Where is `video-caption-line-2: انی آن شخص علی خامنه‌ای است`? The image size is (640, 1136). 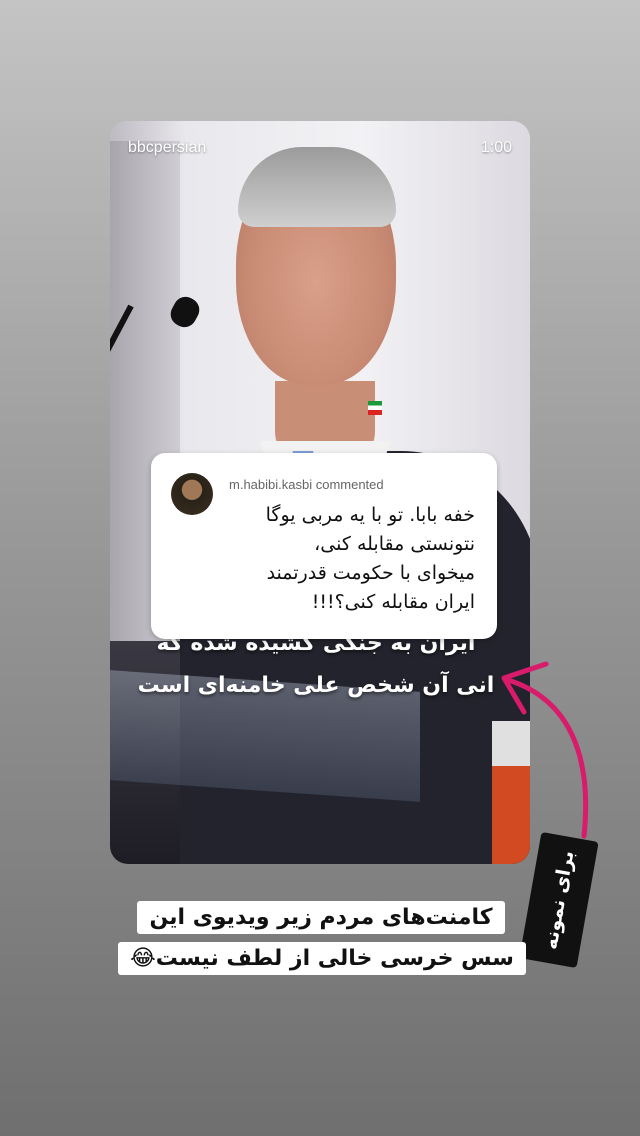 video-caption-line-2: انی آن شخص علی خامنه‌ای است is located at coordinates (316, 685).